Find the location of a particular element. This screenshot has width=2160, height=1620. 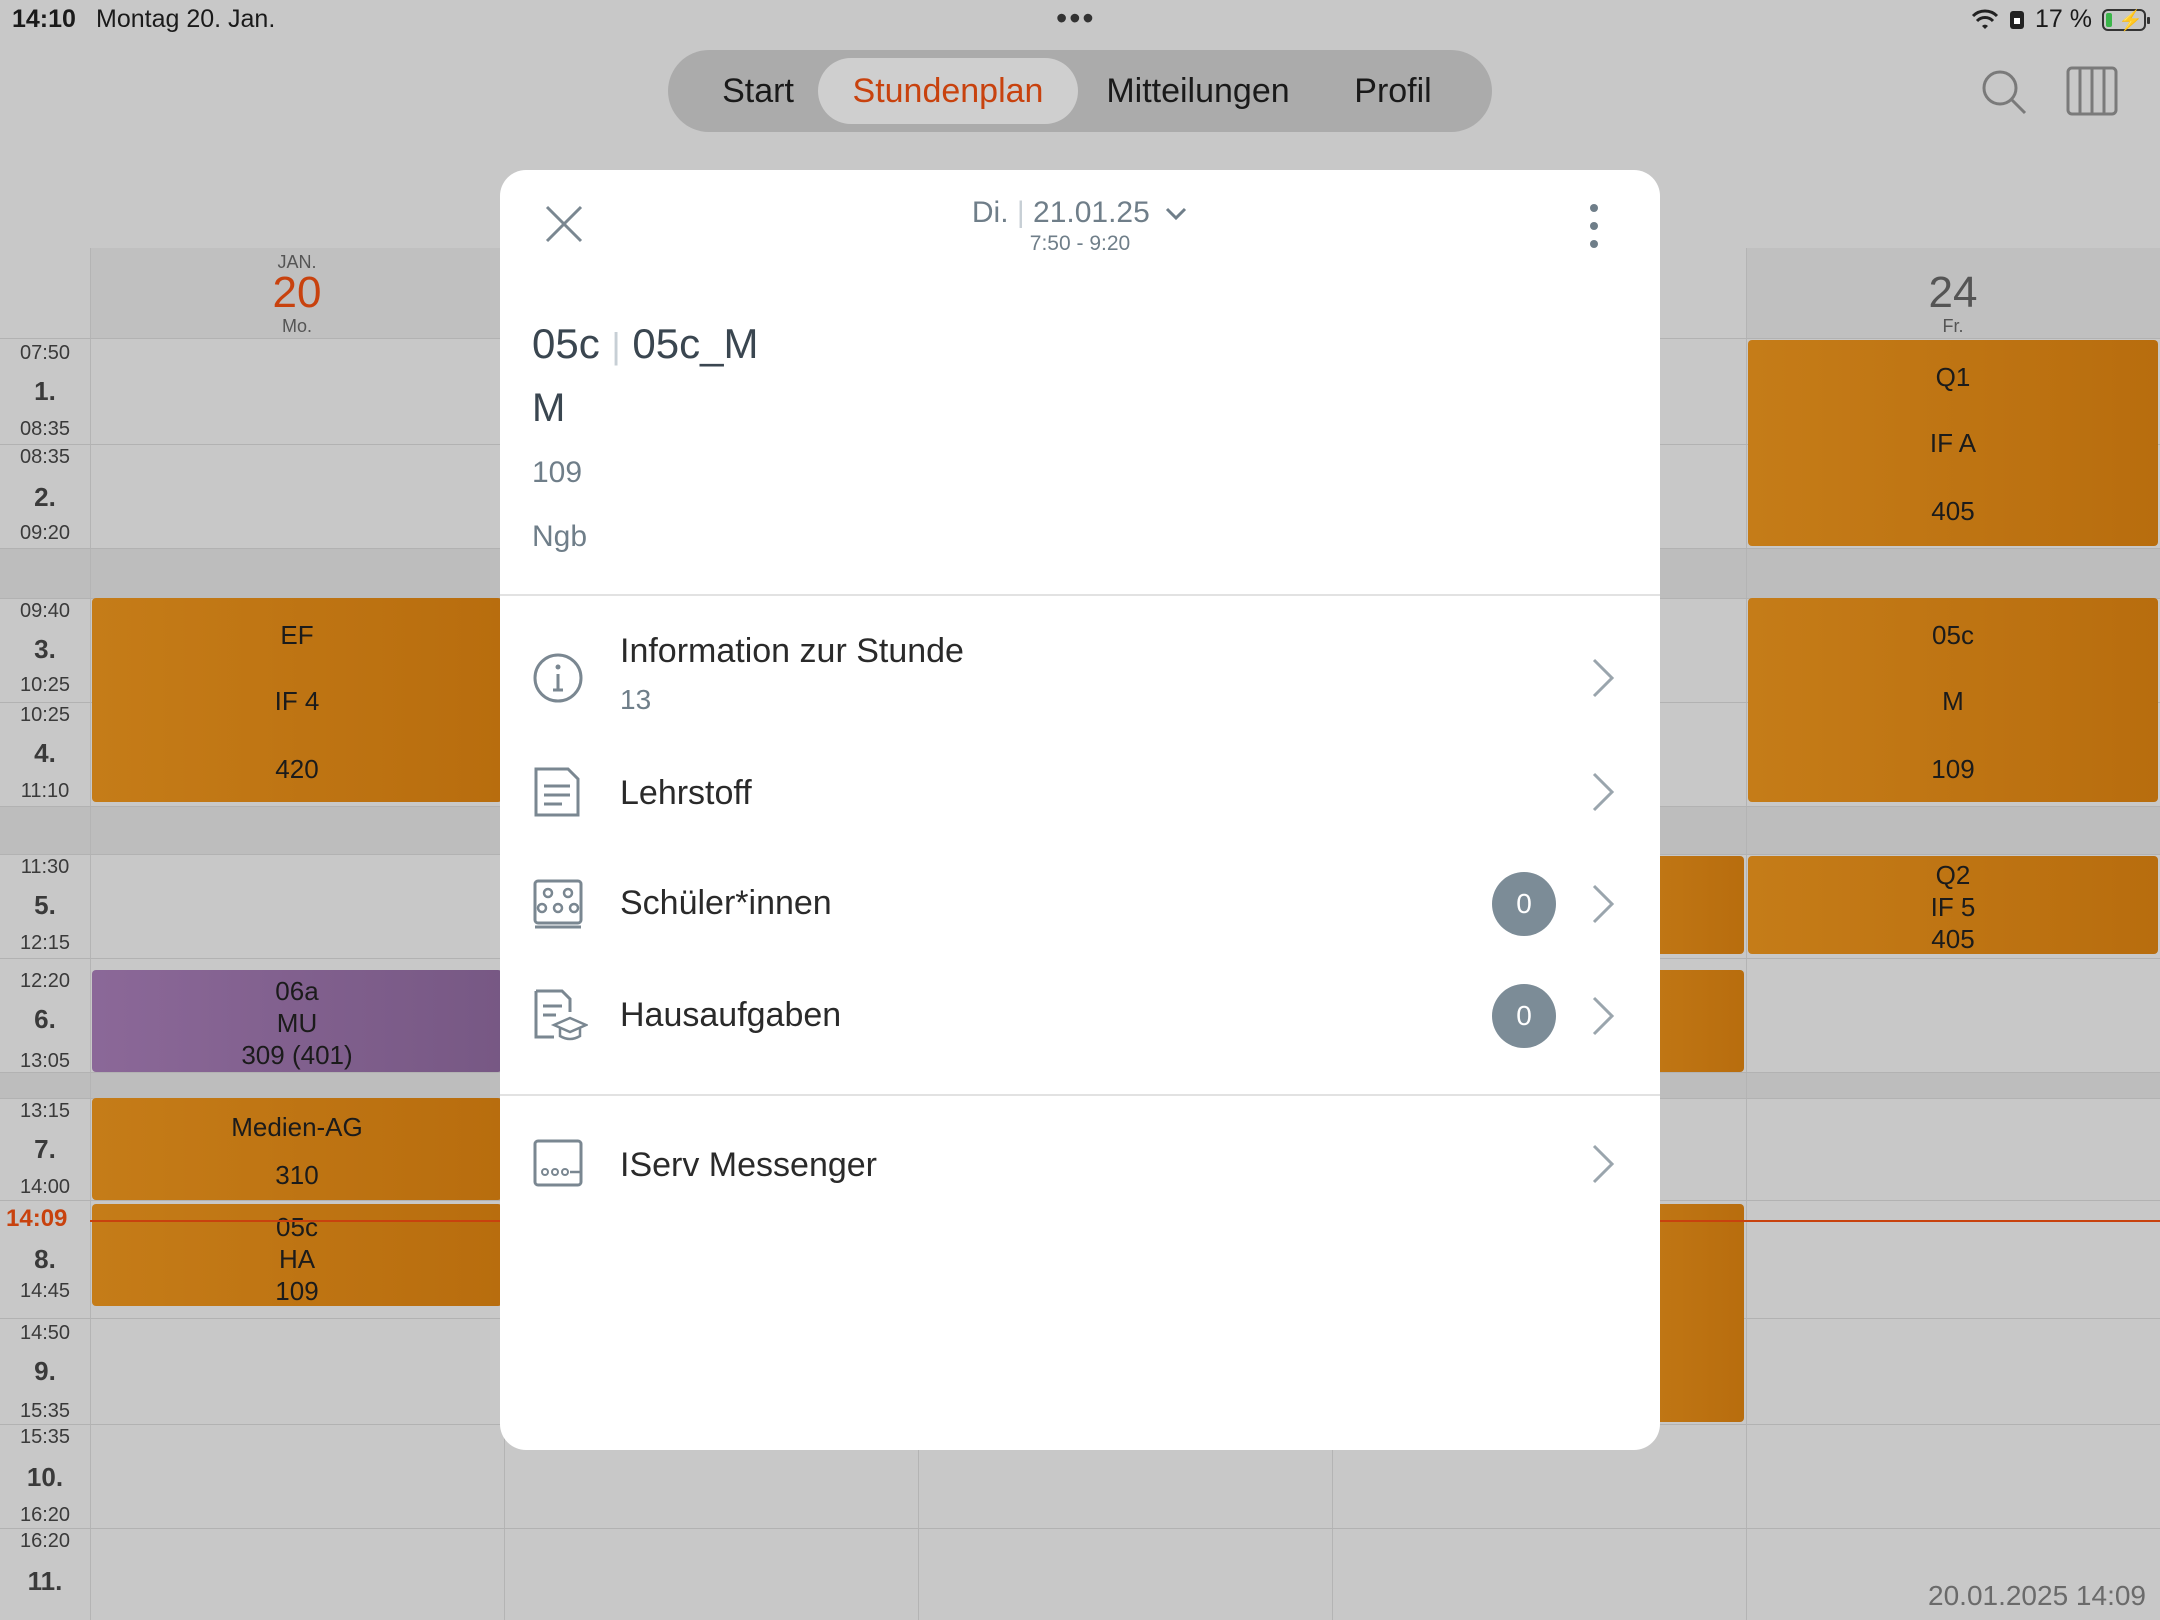

modal-time-range: 7:50 - 9:20 is located at coordinates (1080, 243).